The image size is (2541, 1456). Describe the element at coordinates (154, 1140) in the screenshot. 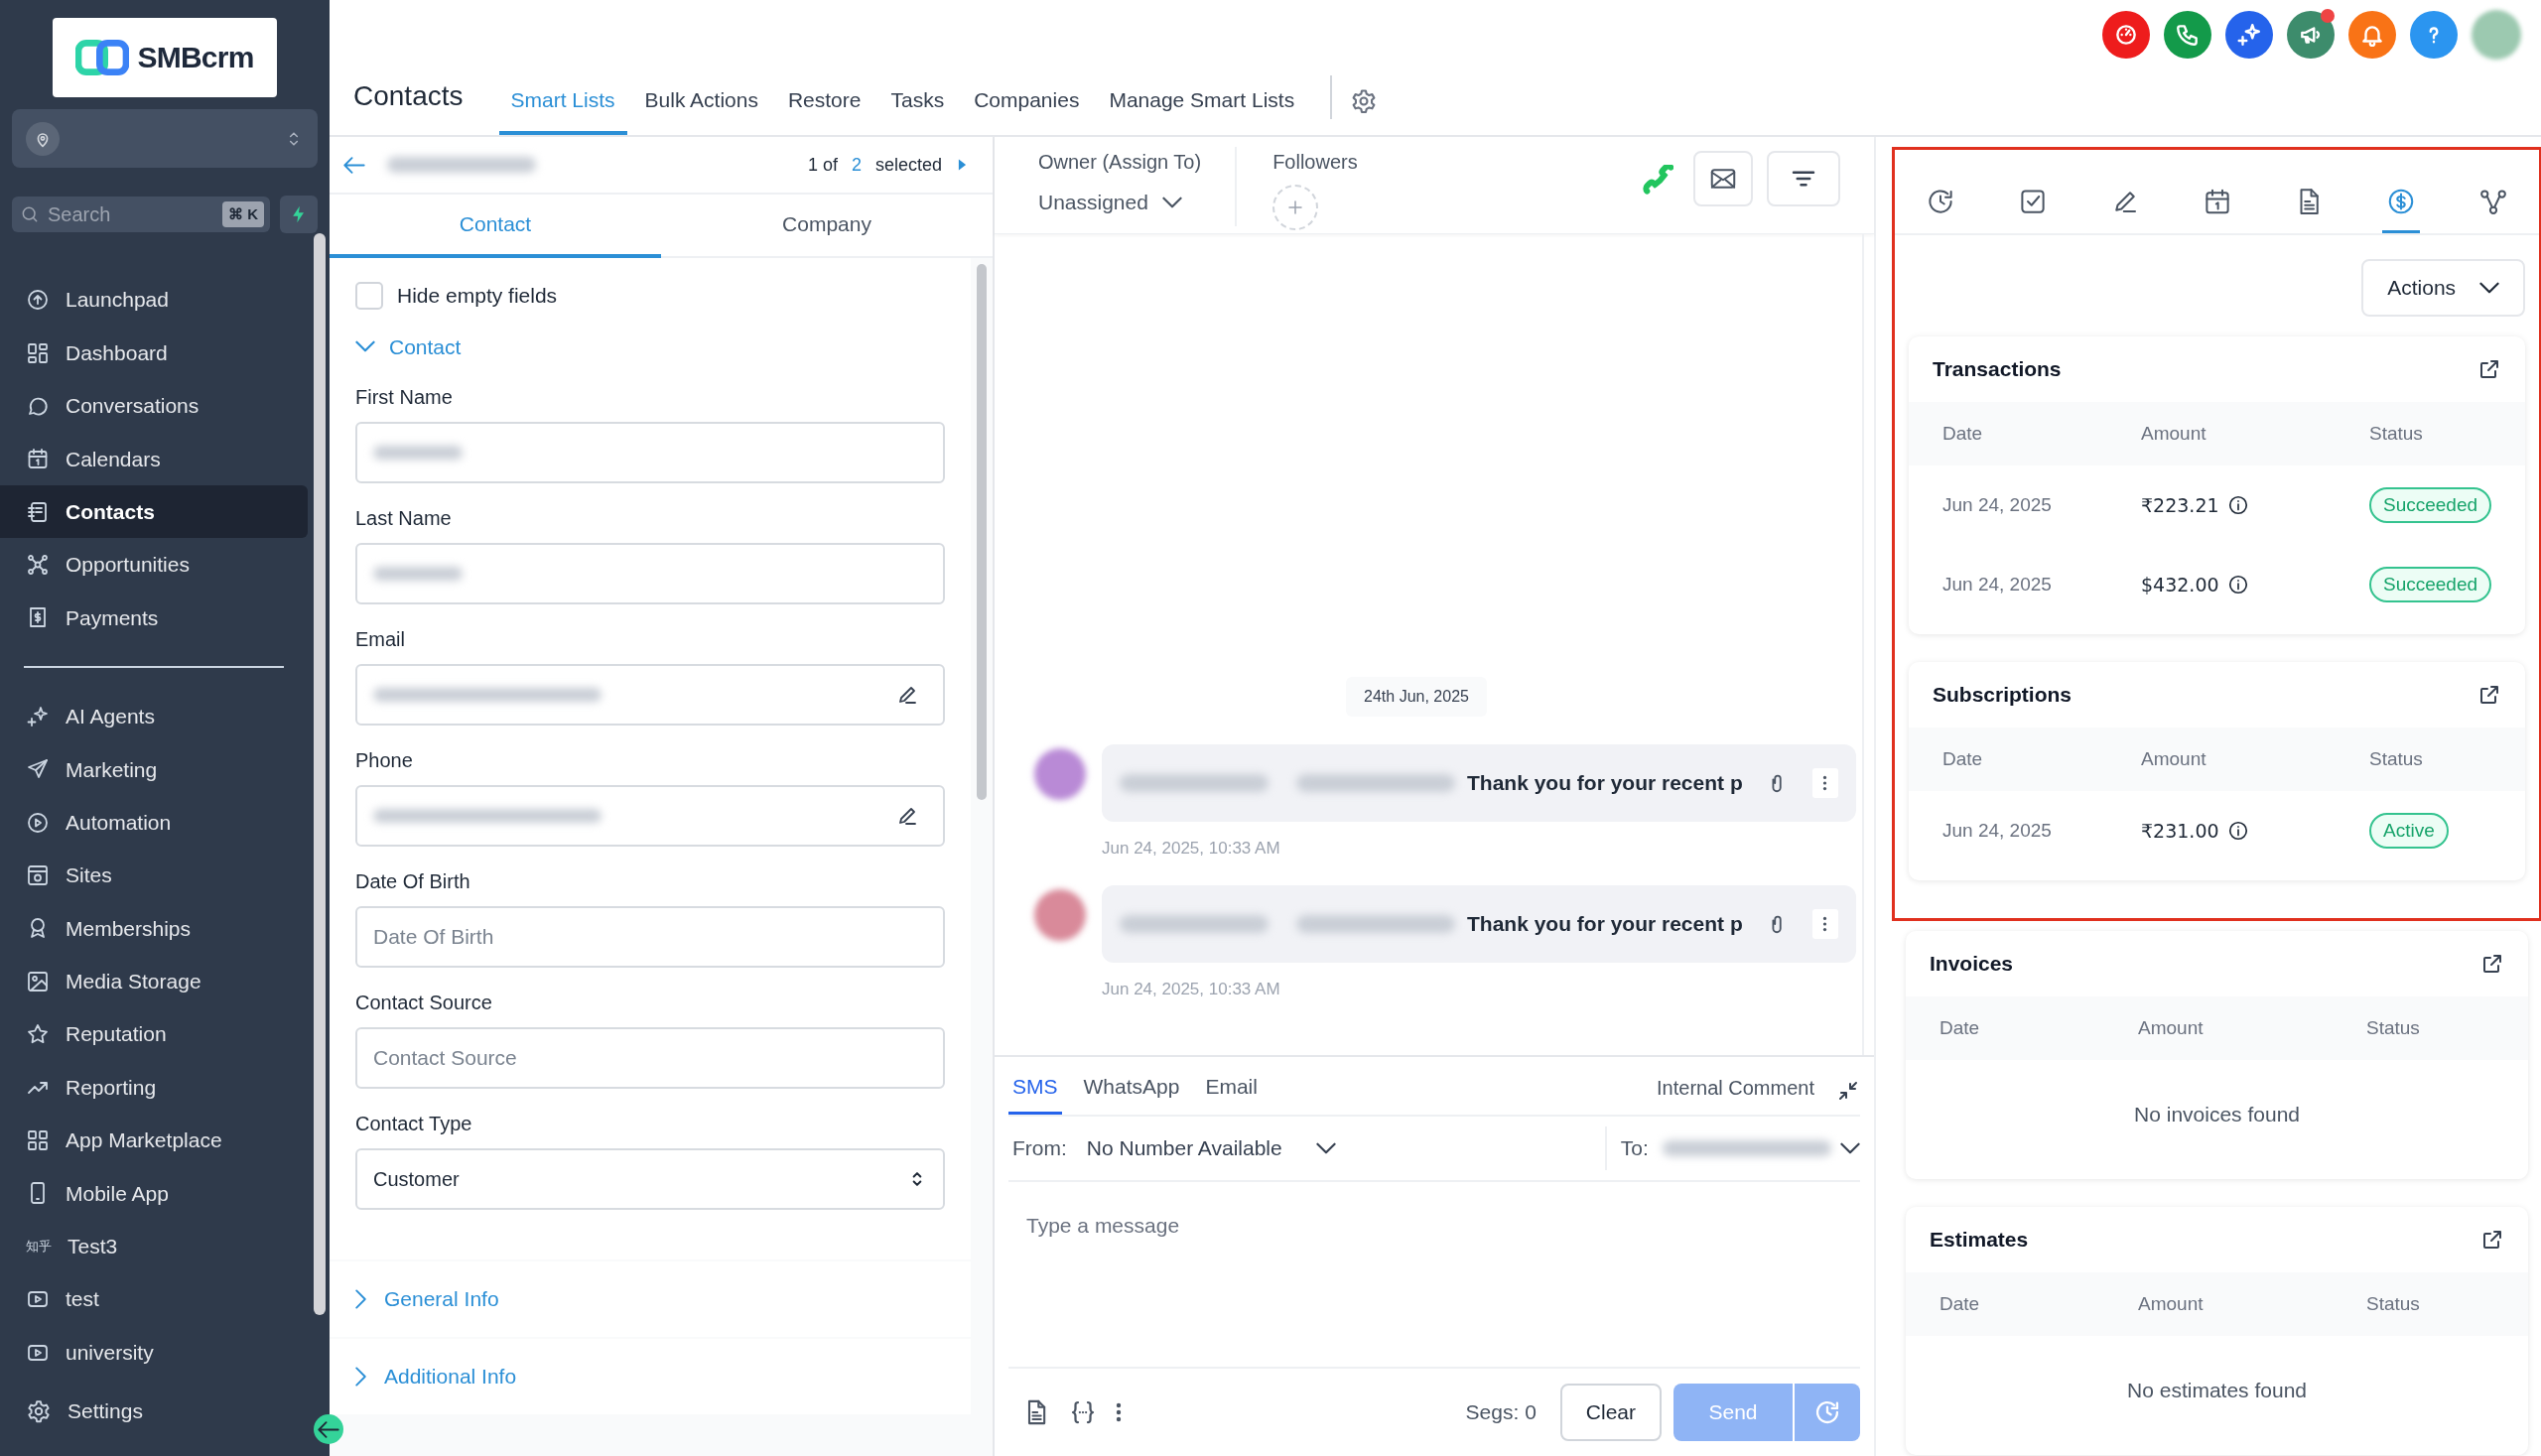

I see `sidebar-item: App Marketplace` at that location.